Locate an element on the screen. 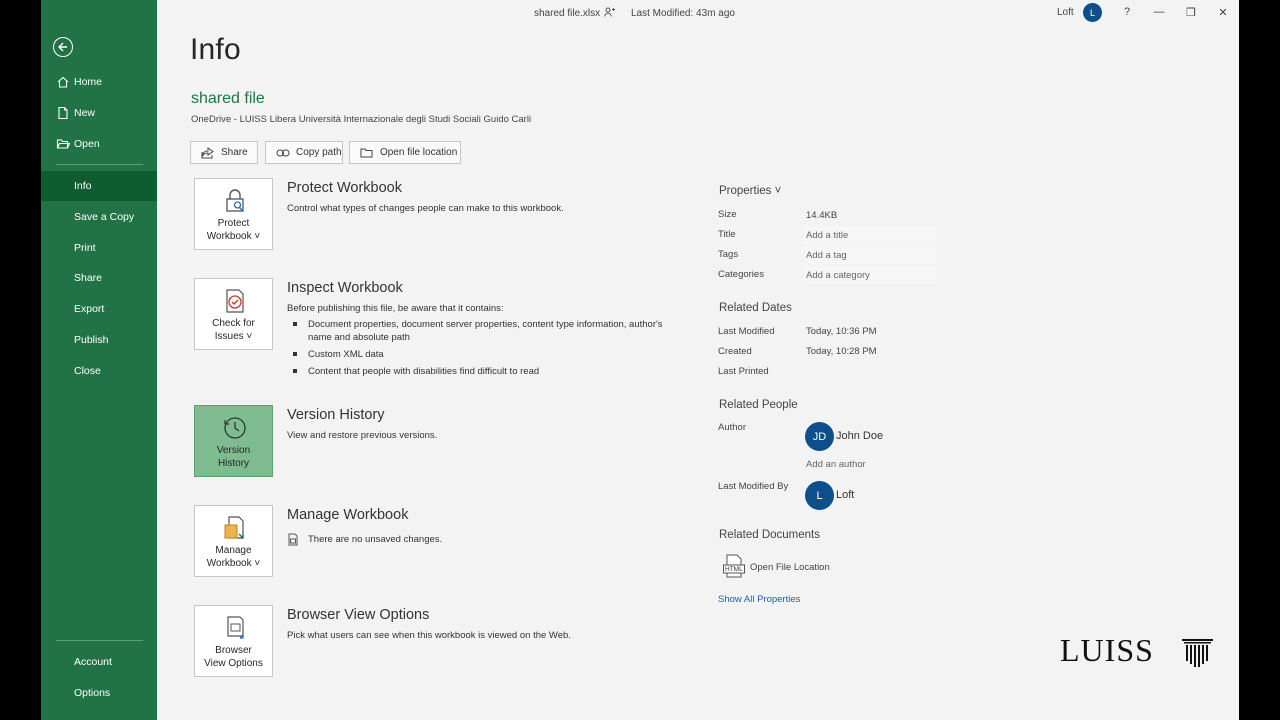 The height and width of the screenshot is (720, 1280). share-button: Share is located at coordinates (224, 152).